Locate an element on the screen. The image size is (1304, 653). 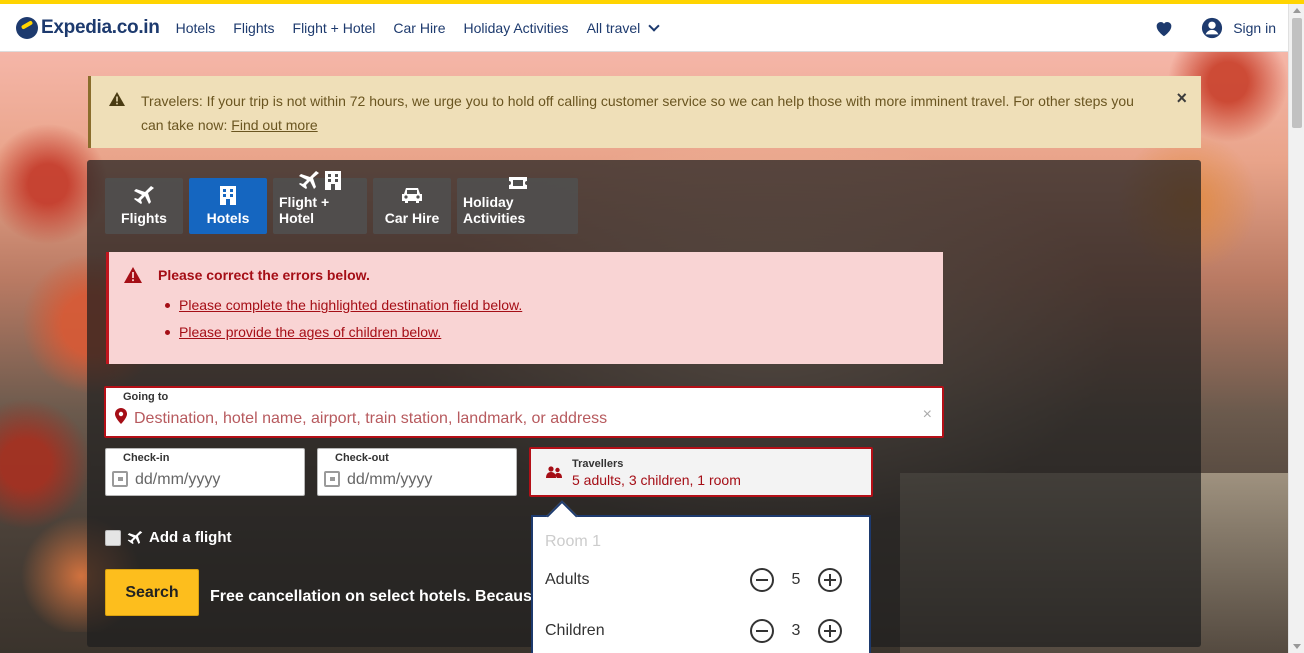
error-warning-icon is located at coordinates (133, 275).